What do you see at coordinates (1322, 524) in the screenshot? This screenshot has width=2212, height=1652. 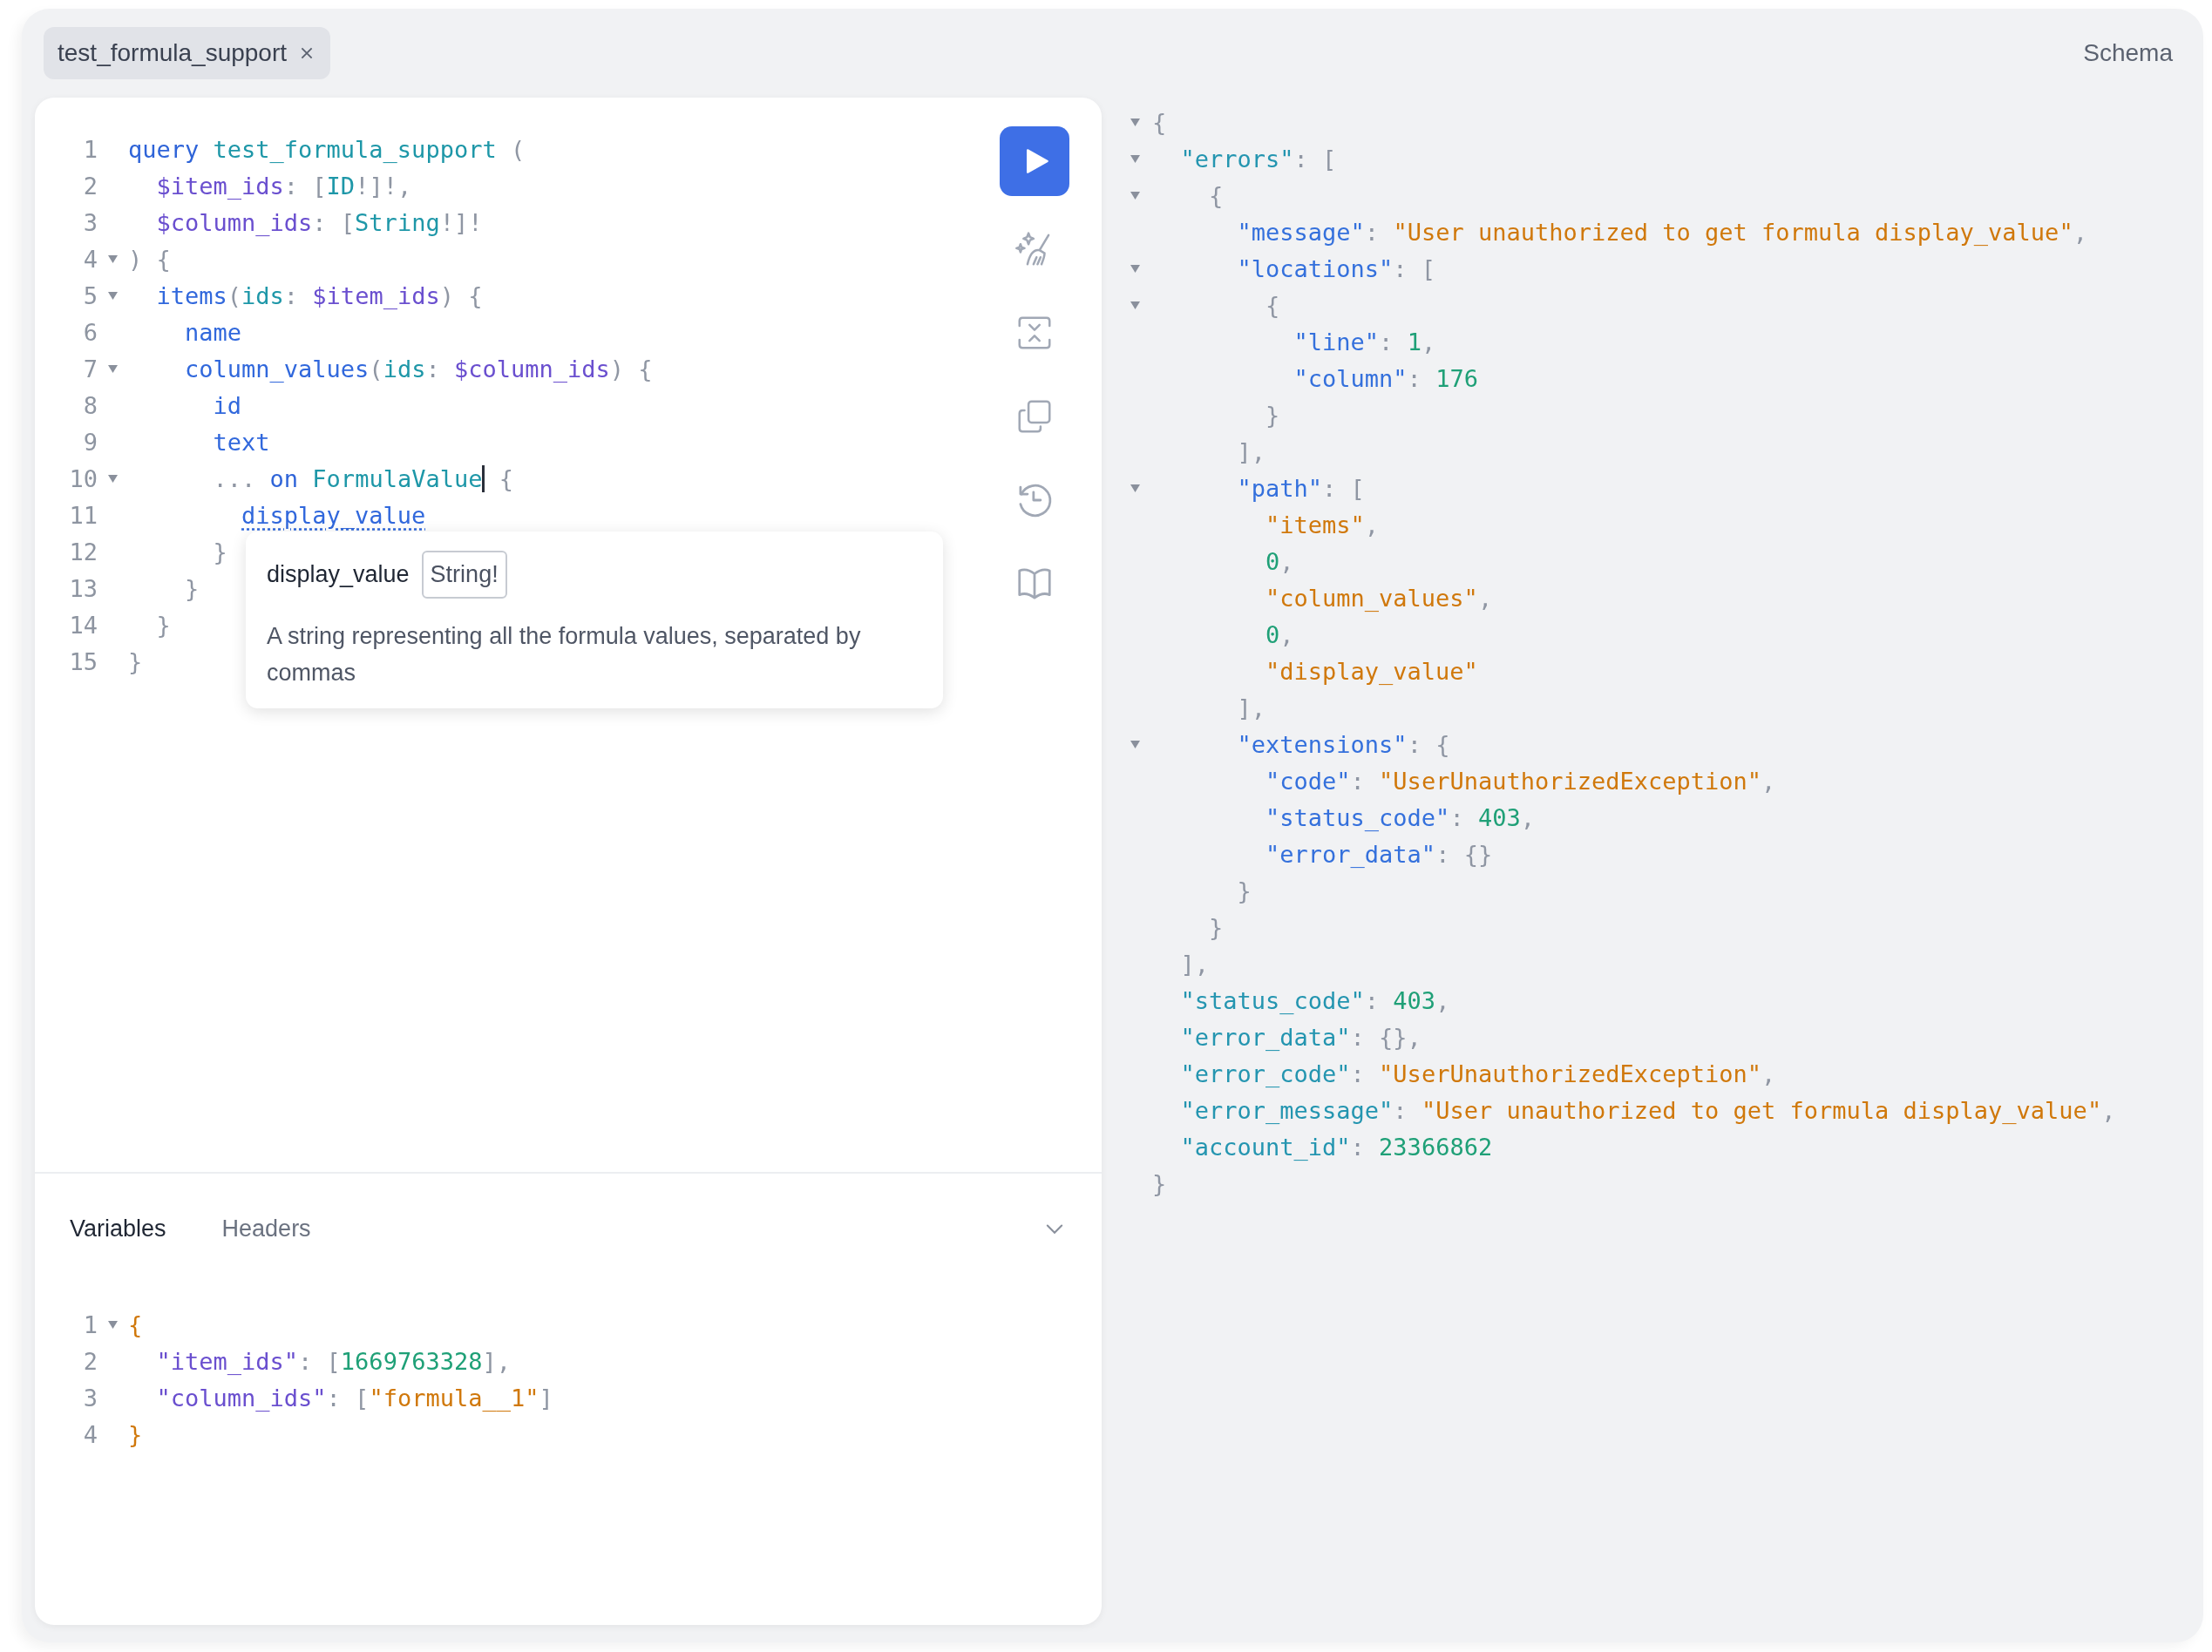 I see `code-line: "items",` at bounding box center [1322, 524].